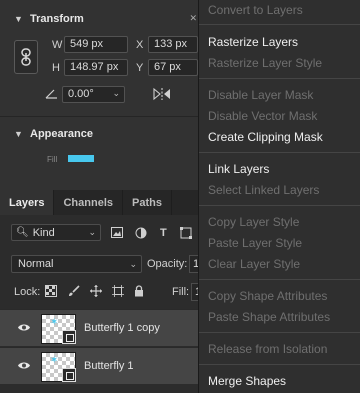 This screenshot has width=360, height=393. What do you see at coordinates (253, 42) in the screenshot?
I see `menu-item-rasterize-layers: Rasterize Layers` at bounding box center [253, 42].